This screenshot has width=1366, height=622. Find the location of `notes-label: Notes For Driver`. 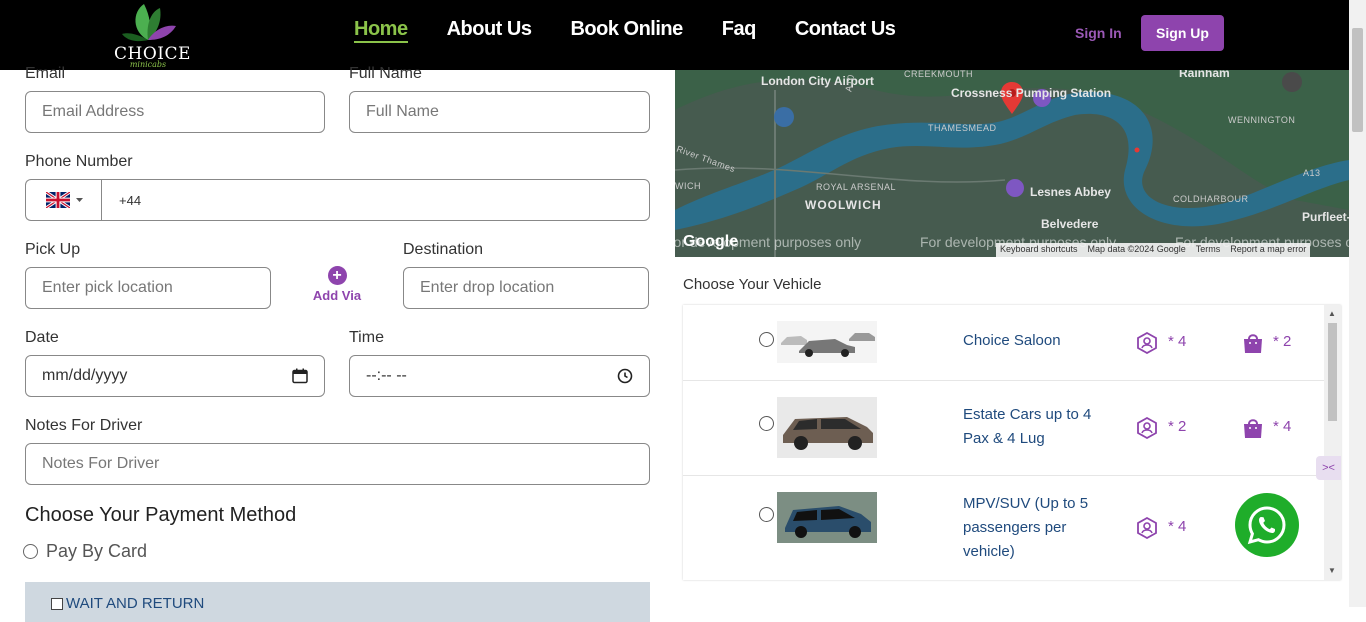

notes-label: Notes For Driver is located at coordinates (84, 425).